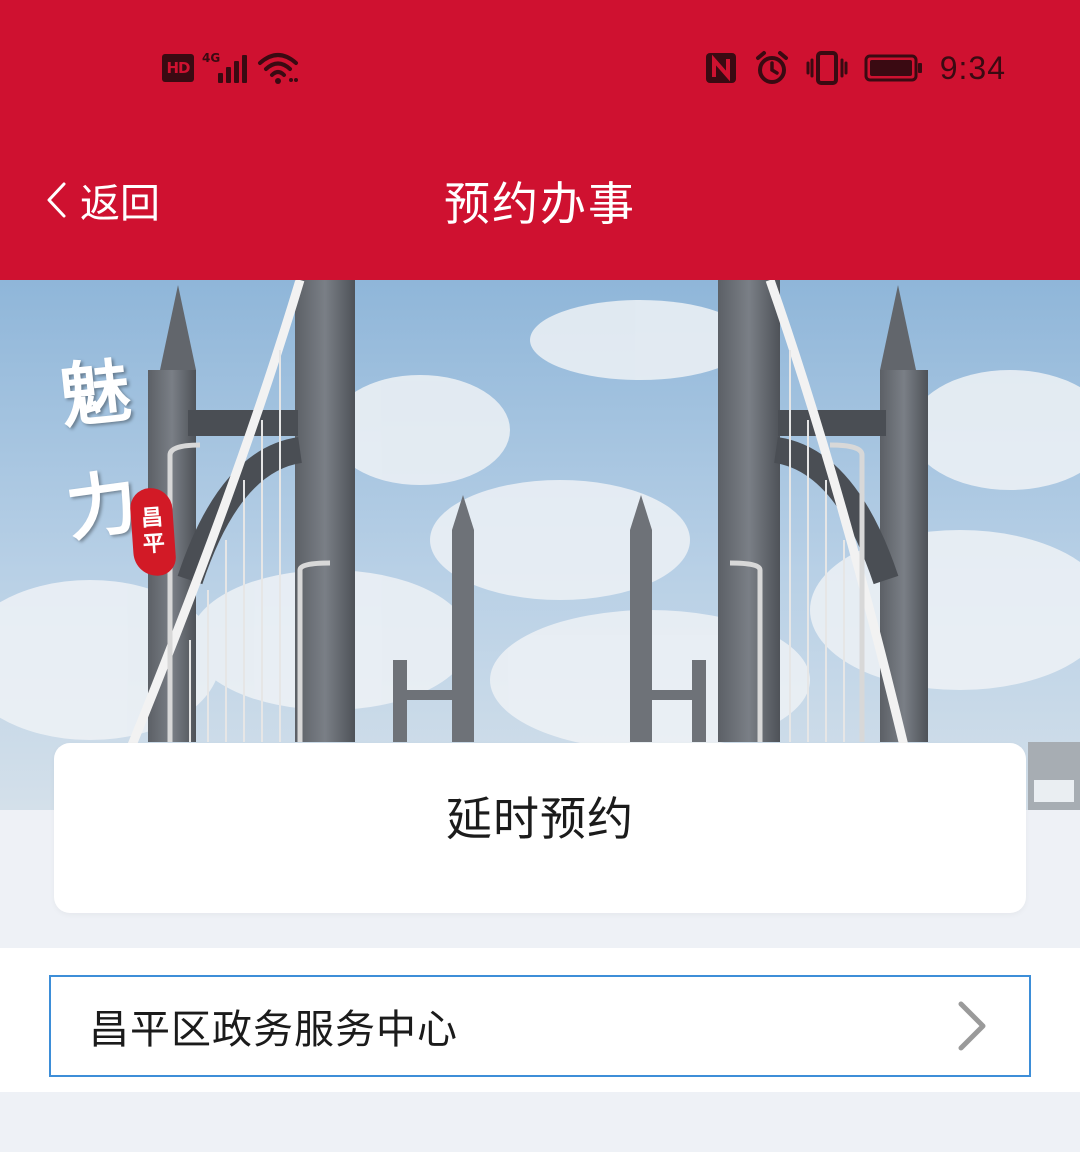  Describe the element at coordinates (771, 67) in the screenshot. I see `alarm-icon` at that location.